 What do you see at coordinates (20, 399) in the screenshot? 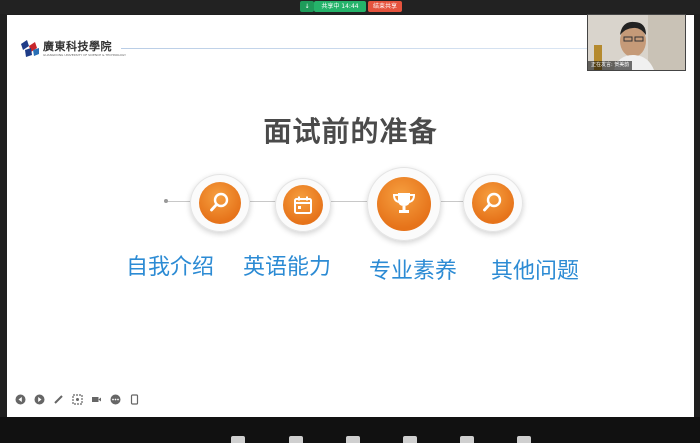
I see `prev-icon` at bounding box center [20, 399].